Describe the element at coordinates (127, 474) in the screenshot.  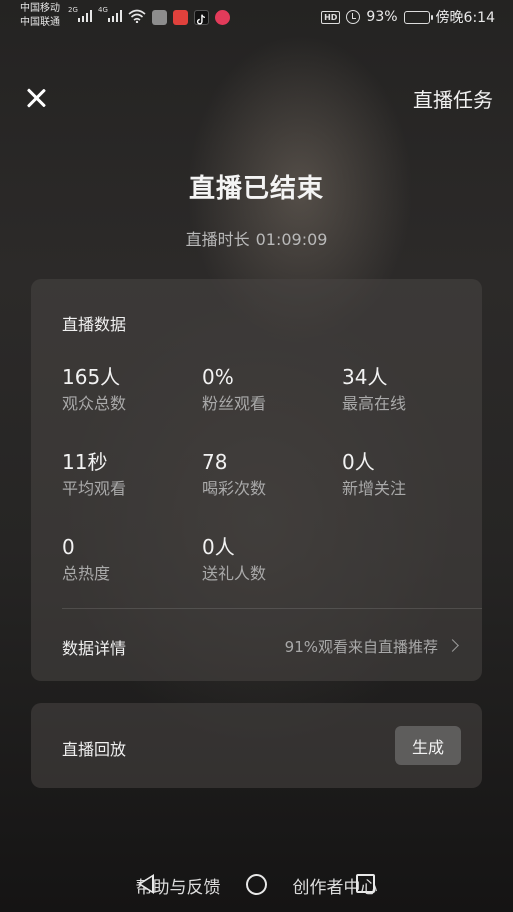
I see `stat-avg-watch: 11秒 平均观看` at that location.